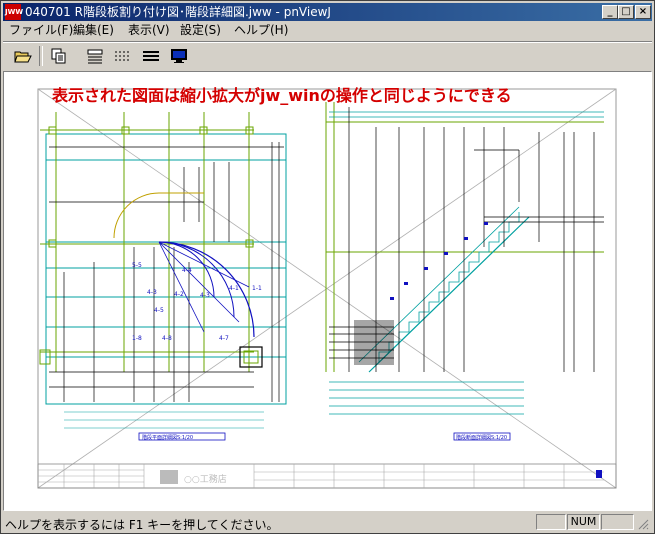  What do you see at coordinates (282, 95) in the screenshot?
I see `overlay-annotation: 表示された図面は縮小拡大がjw_winの操作と同じようにできる` at bounding box center [282, 95].